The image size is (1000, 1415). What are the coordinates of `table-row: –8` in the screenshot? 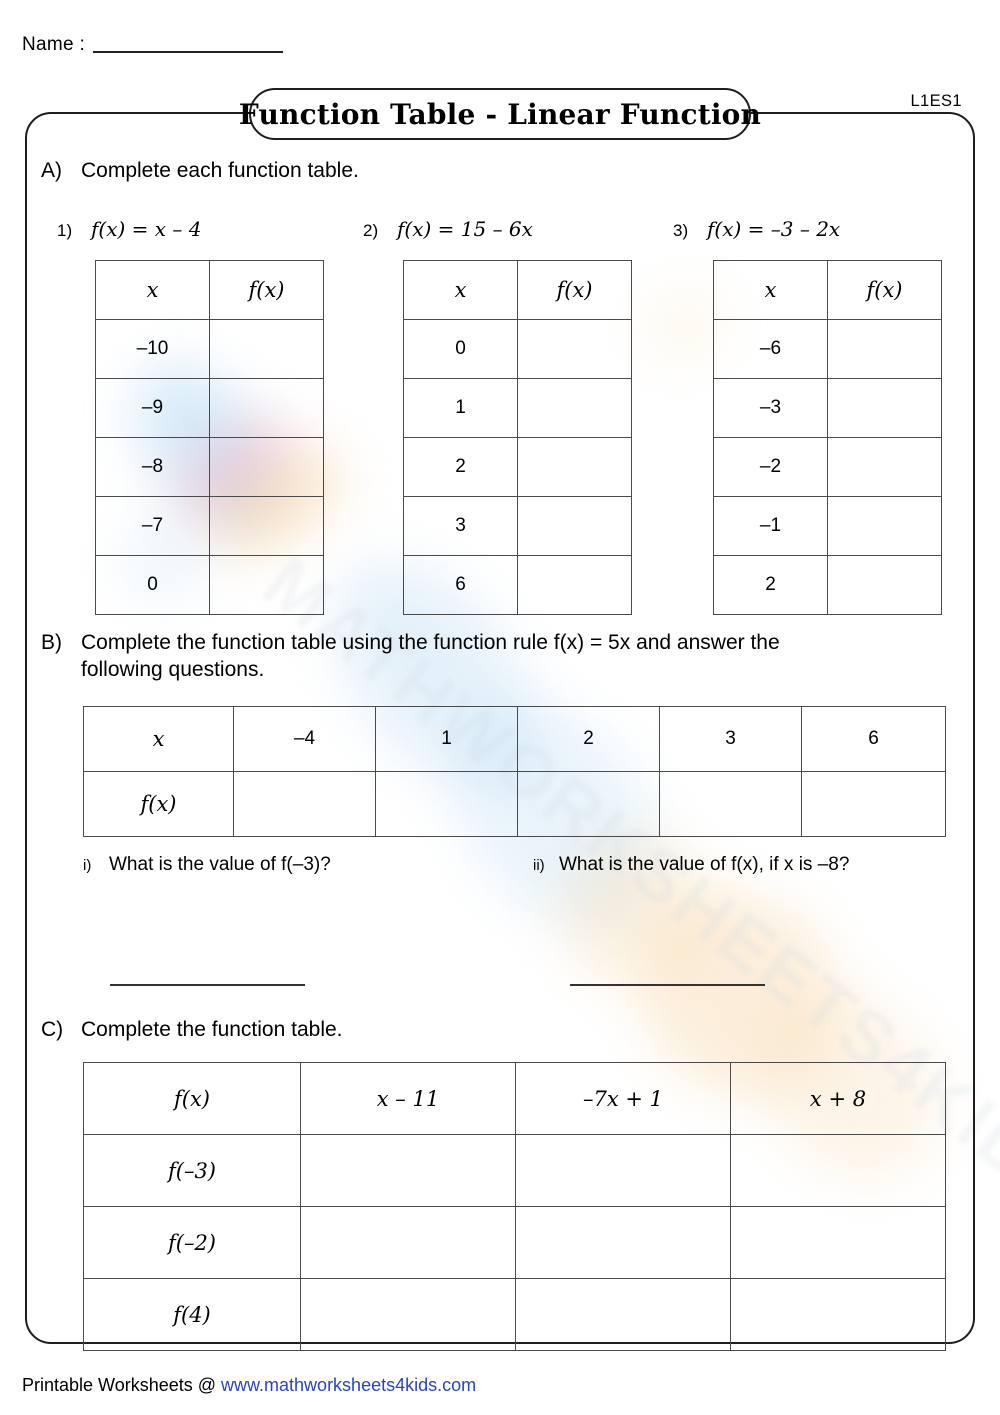 It's located at (209, 467).